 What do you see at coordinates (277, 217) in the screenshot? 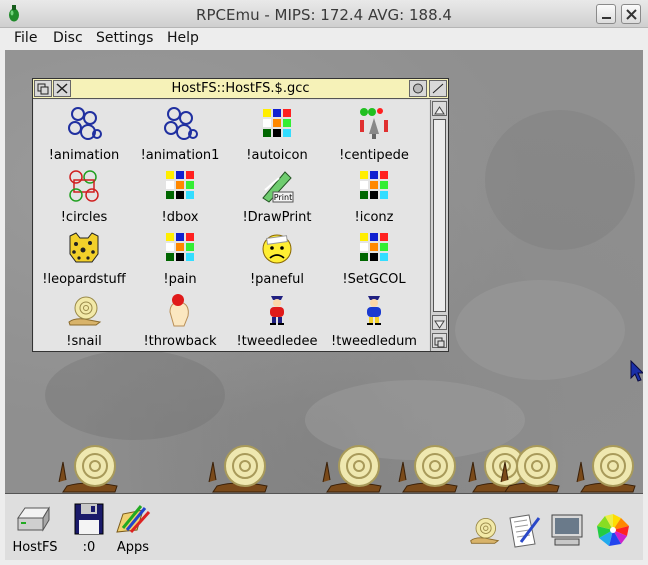
I see `file-label: !DrawPrint` at bounding box center [277, 217].